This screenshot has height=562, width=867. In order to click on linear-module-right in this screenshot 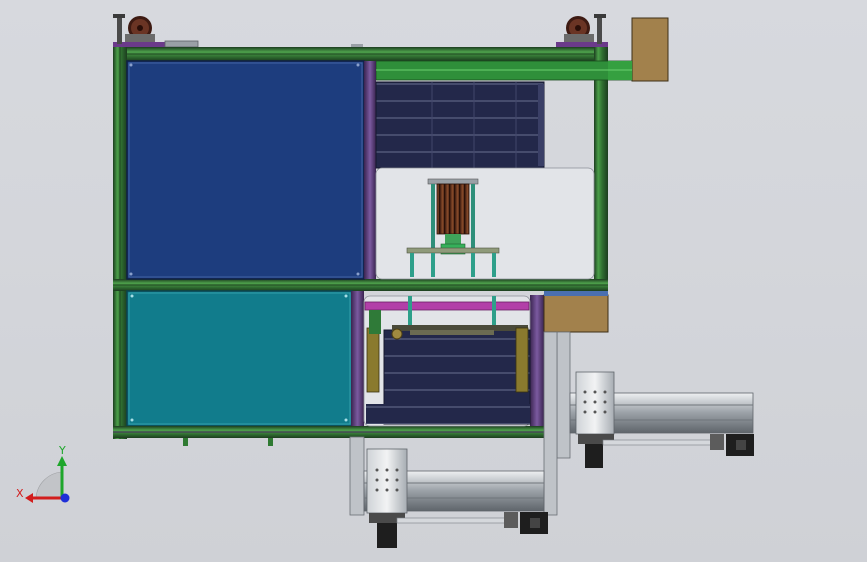, I will do `click(655, 399)`.